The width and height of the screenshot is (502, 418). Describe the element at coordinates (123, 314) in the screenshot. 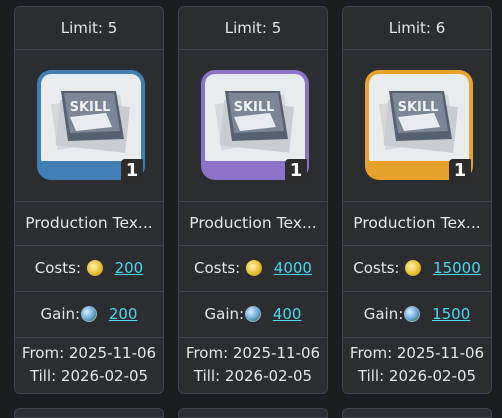

I see `gain-link: 200` at that location.